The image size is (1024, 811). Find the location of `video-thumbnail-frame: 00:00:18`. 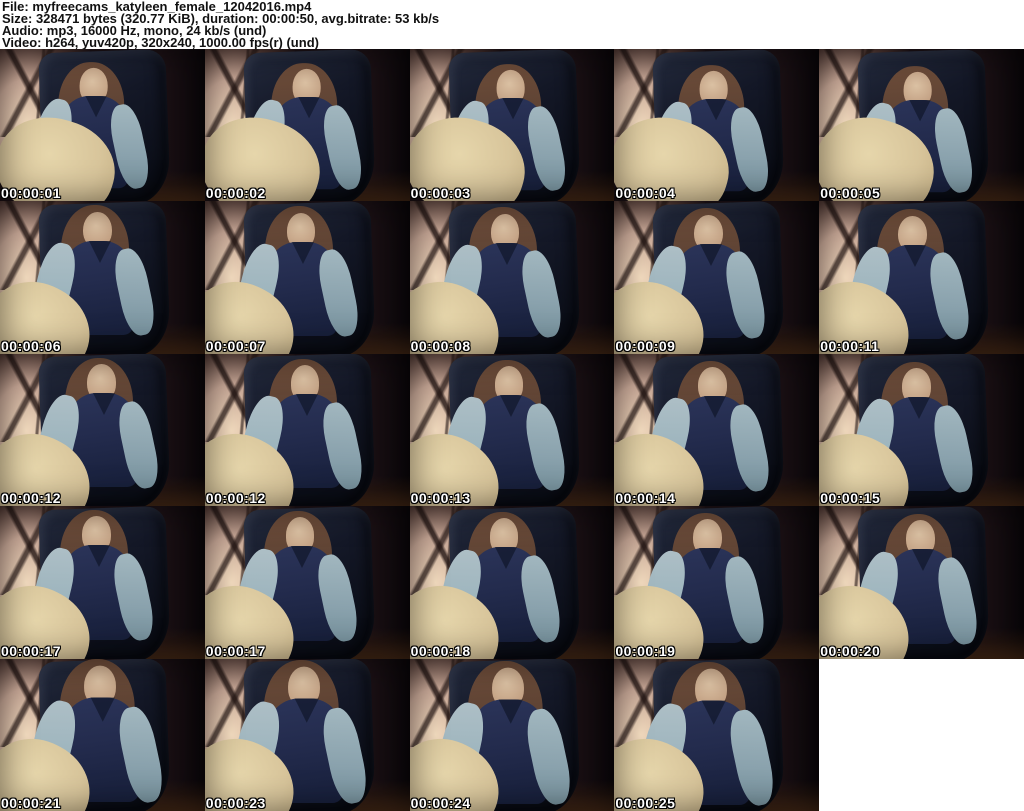

video-thumbnail-frame: 00:00:18 is located at coordinates (512, 582).